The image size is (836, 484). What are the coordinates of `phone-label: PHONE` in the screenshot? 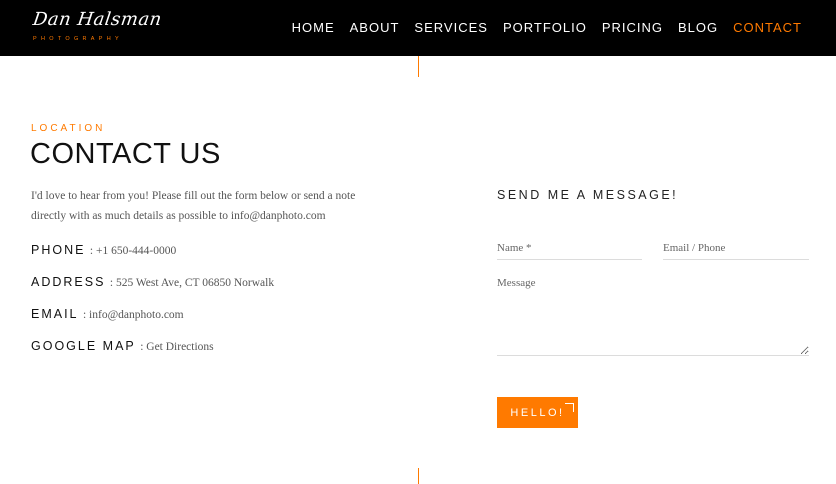 It's located at (58, 250).